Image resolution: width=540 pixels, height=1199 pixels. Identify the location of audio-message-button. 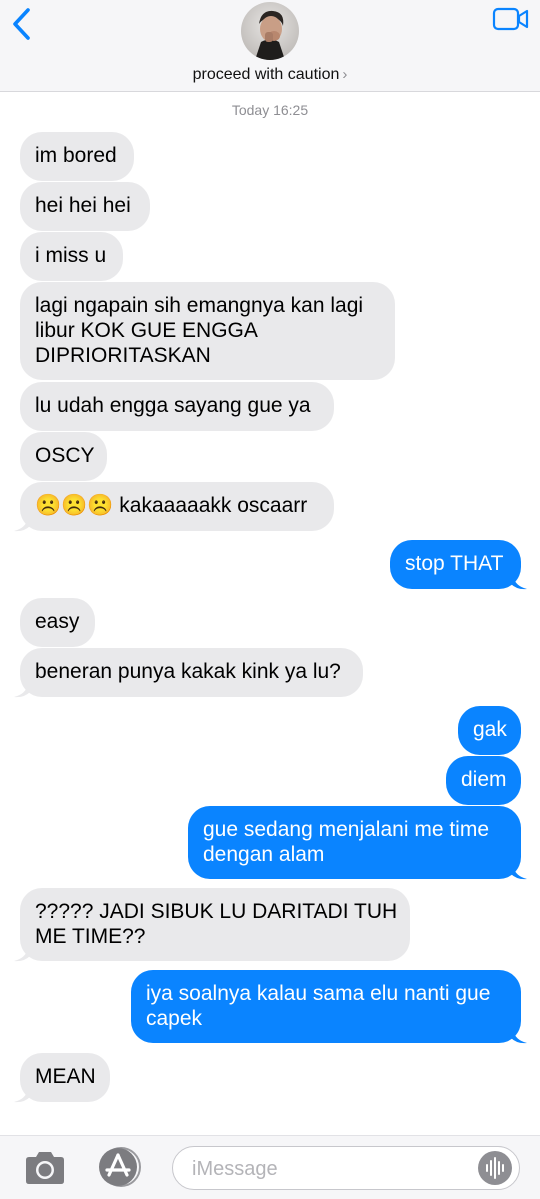
(495, 1168).